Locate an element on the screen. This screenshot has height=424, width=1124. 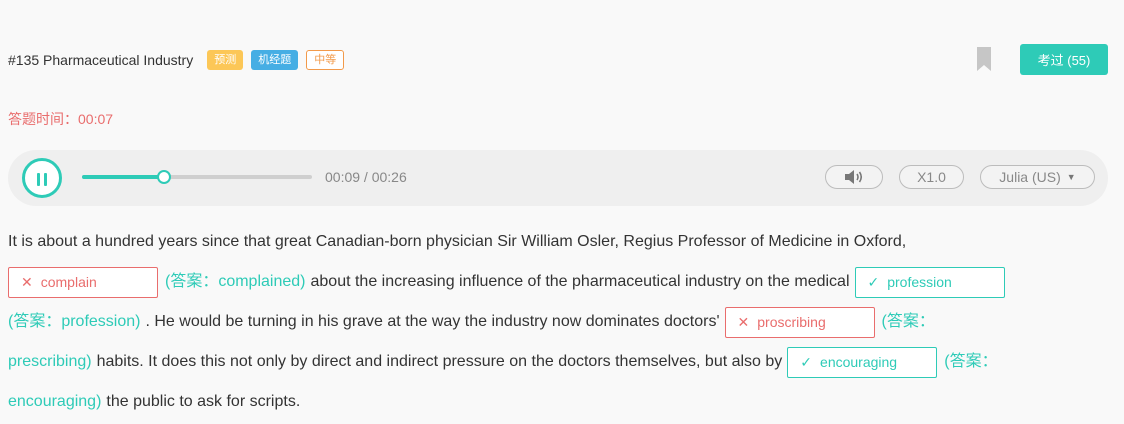
playback-time: 00:09 / 00:26 is located at coordinates (366, 177).